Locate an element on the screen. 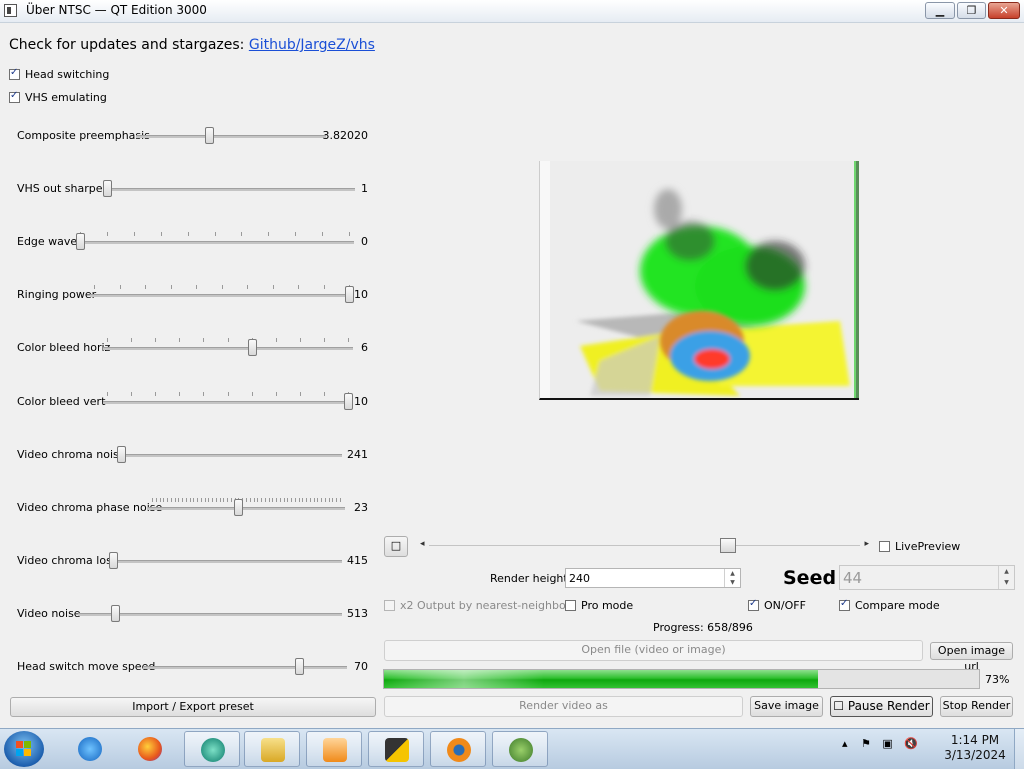 The height and width of the screenshot is (769, 1024). timeline-slider: ◂ ▸ is located at coordinates (644, 546).